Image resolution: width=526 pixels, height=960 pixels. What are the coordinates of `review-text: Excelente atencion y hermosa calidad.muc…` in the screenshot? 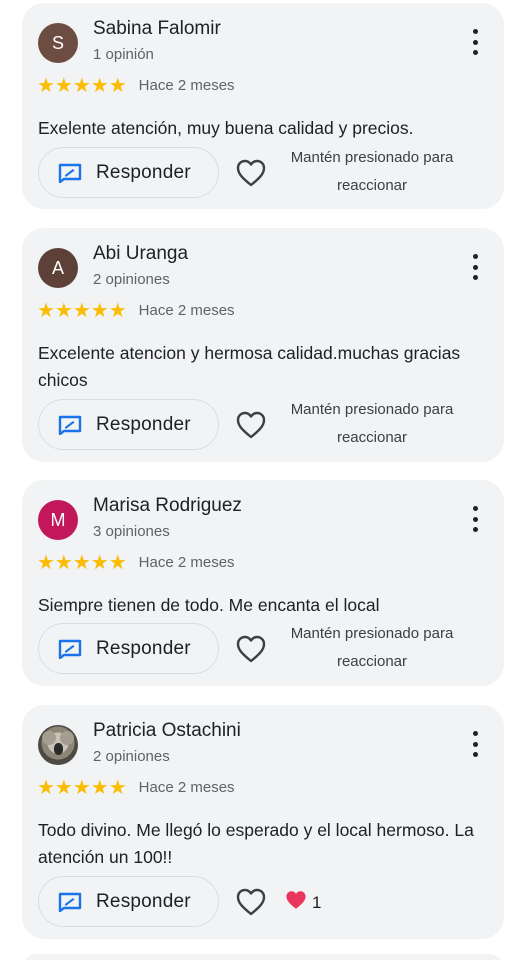 It's located at (249, 366).